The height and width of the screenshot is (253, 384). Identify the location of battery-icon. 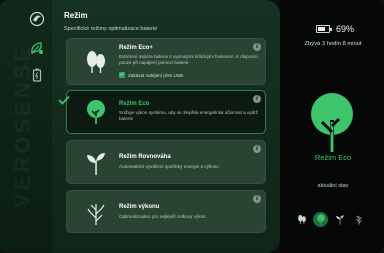
(324, 29).